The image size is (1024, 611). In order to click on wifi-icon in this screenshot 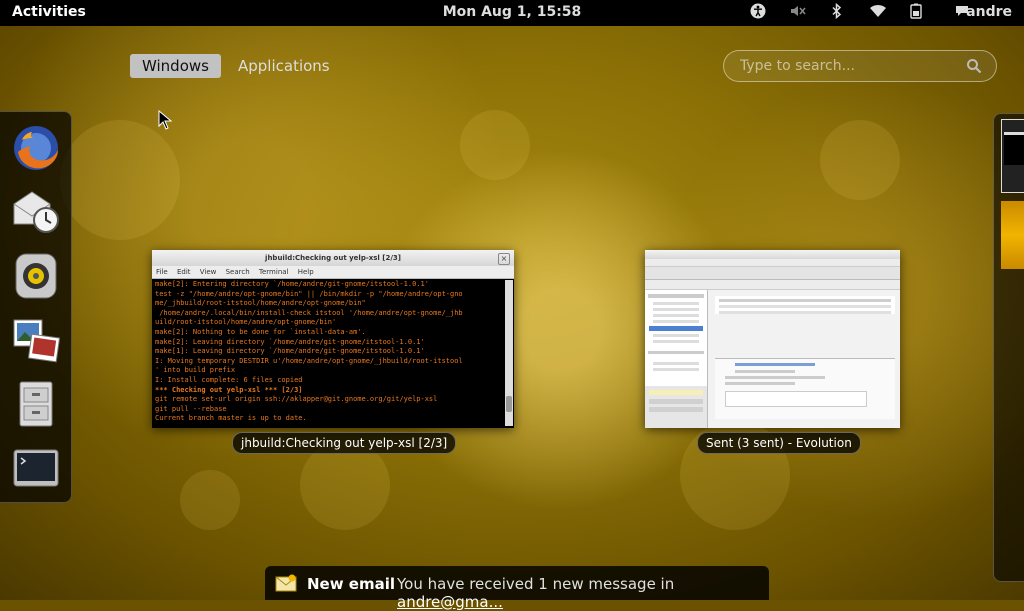, I will do `click(878, 13)`.